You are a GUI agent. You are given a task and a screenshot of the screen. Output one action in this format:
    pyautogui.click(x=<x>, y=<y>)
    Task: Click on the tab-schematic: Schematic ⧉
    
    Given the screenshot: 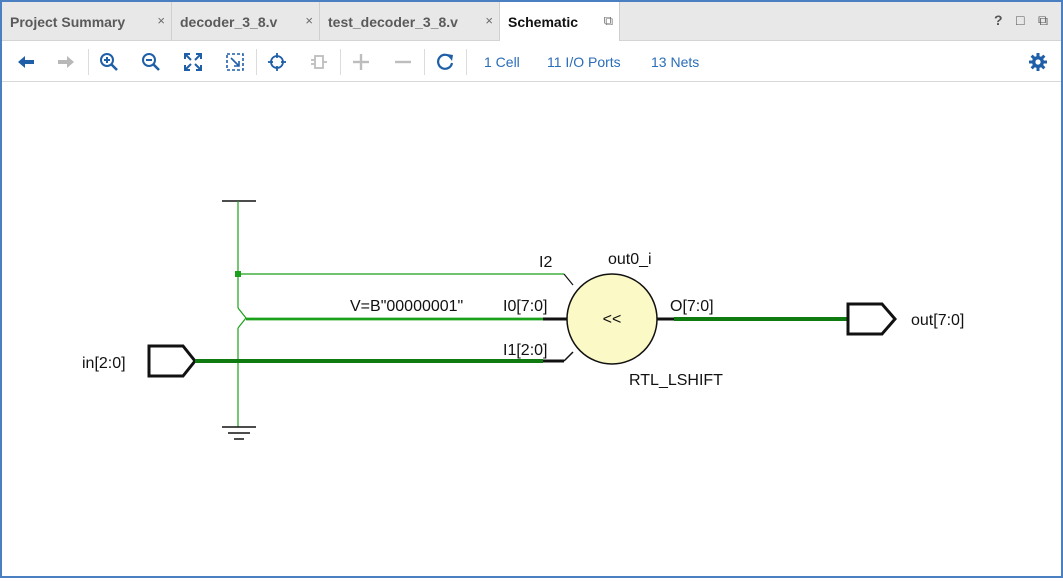 What is the action you would take?
    pyautogui.click(x=560, y=21)
    